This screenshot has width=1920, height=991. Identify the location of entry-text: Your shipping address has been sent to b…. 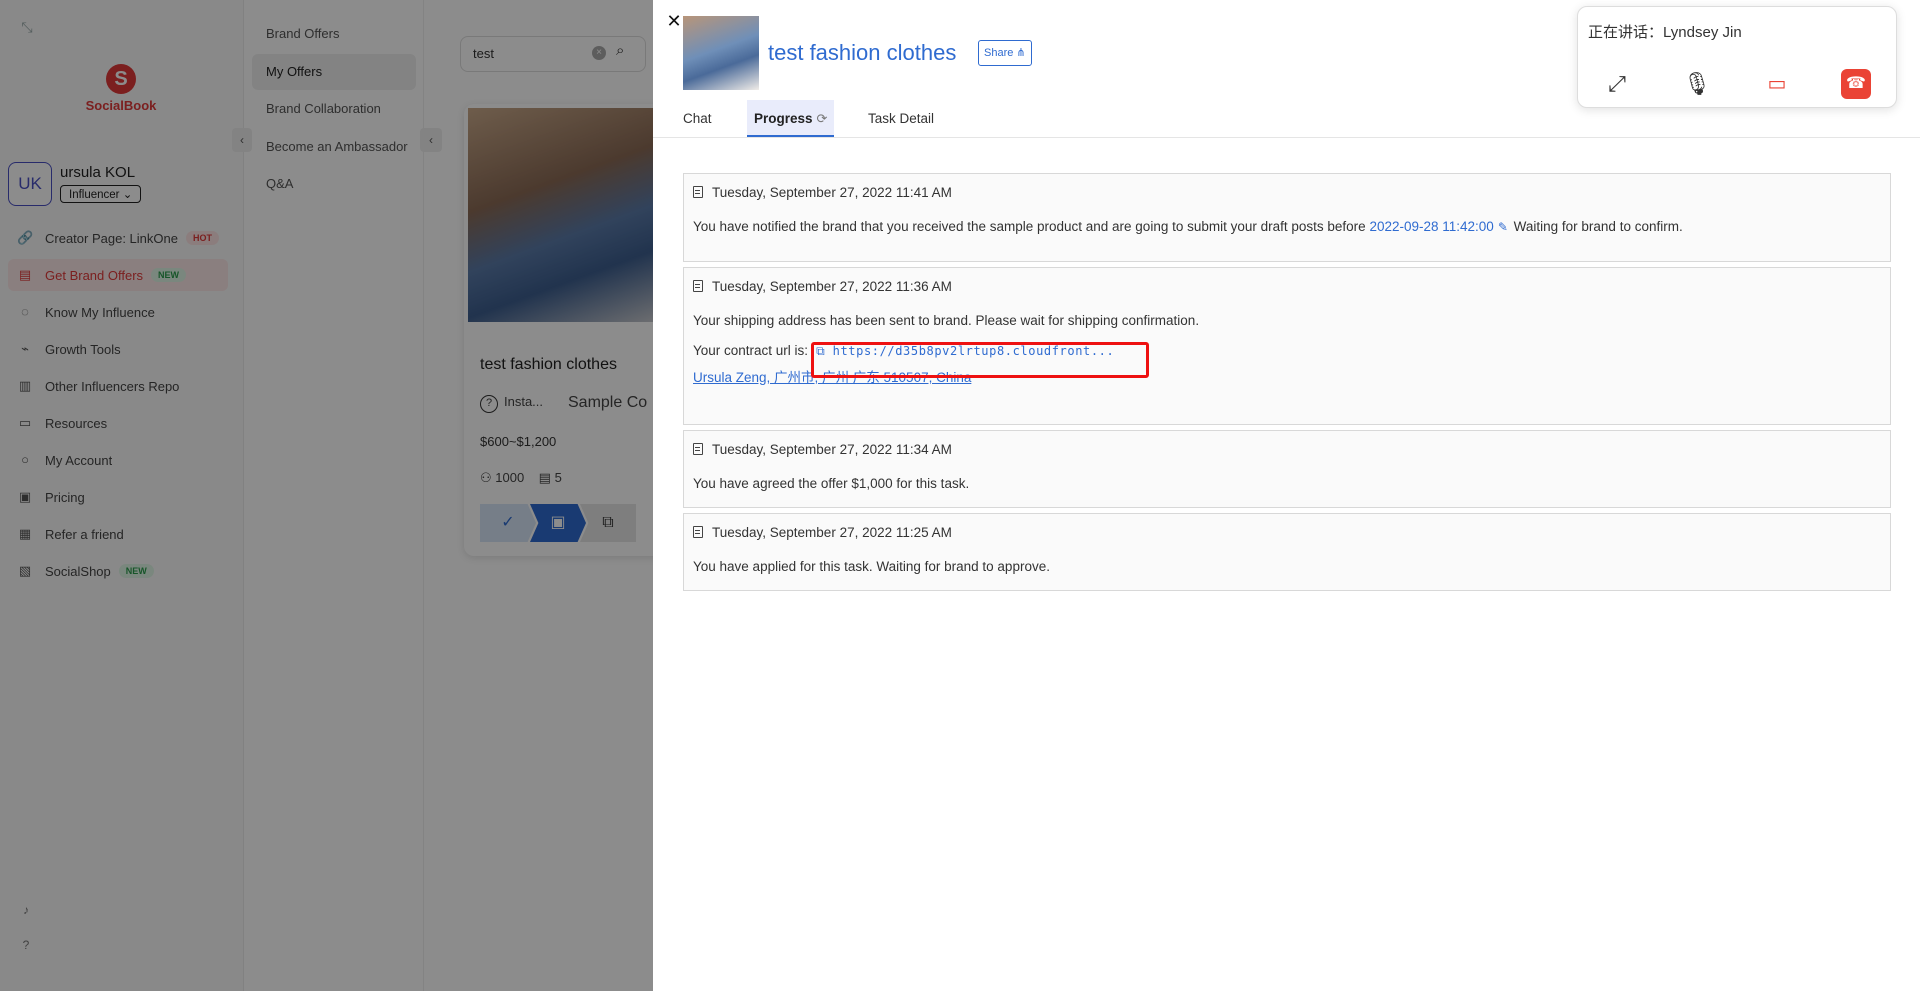
(946, 320).